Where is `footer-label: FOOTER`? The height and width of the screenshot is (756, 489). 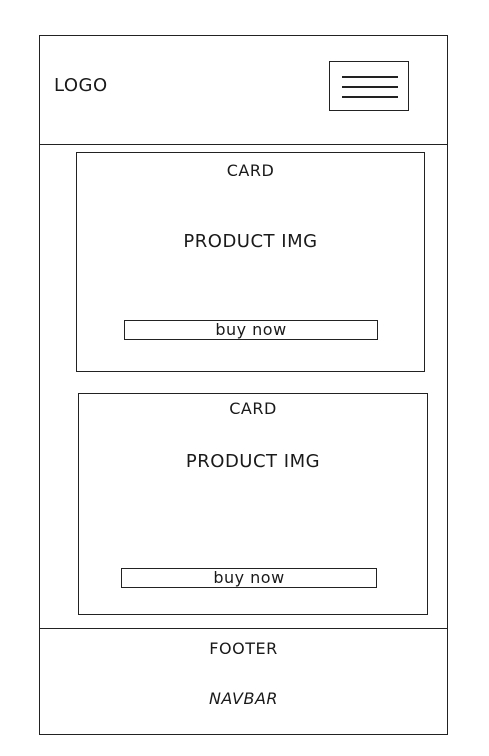 footer-label: FOOTER is located at coordinates (243, 648).